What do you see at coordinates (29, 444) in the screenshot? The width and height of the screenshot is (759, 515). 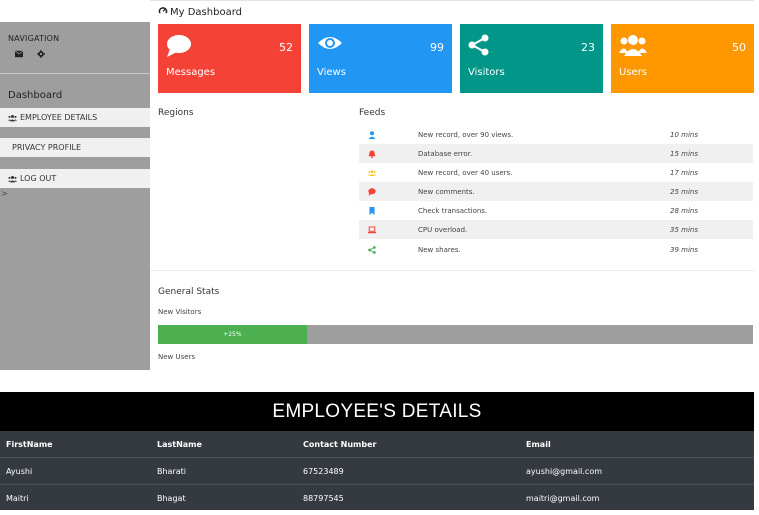 I see `column-header-firstname: FirstName` at bounding box center [29, 444].